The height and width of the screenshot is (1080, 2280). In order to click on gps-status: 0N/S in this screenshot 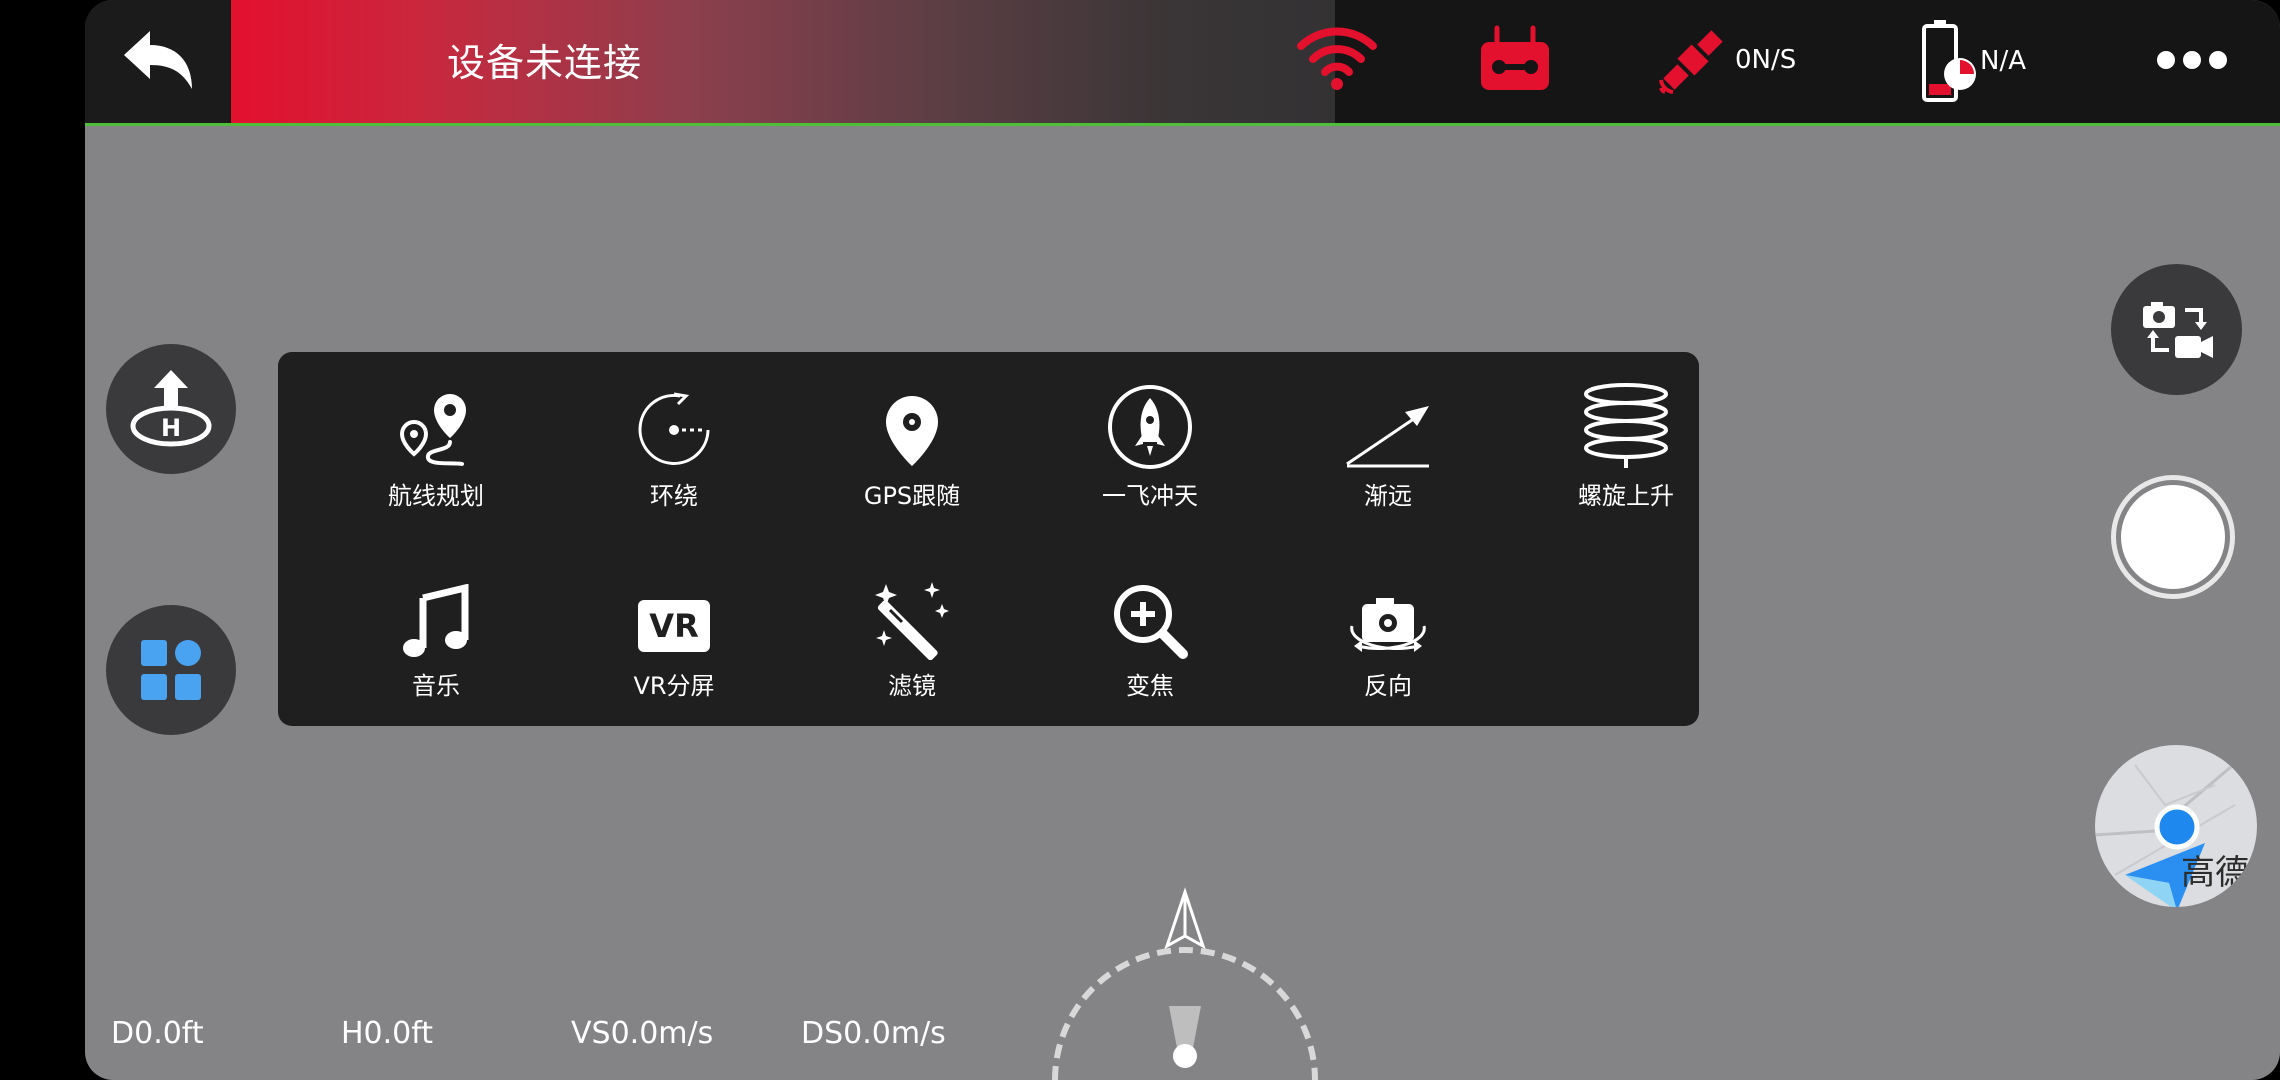, I will do `click(1725, 60)`.